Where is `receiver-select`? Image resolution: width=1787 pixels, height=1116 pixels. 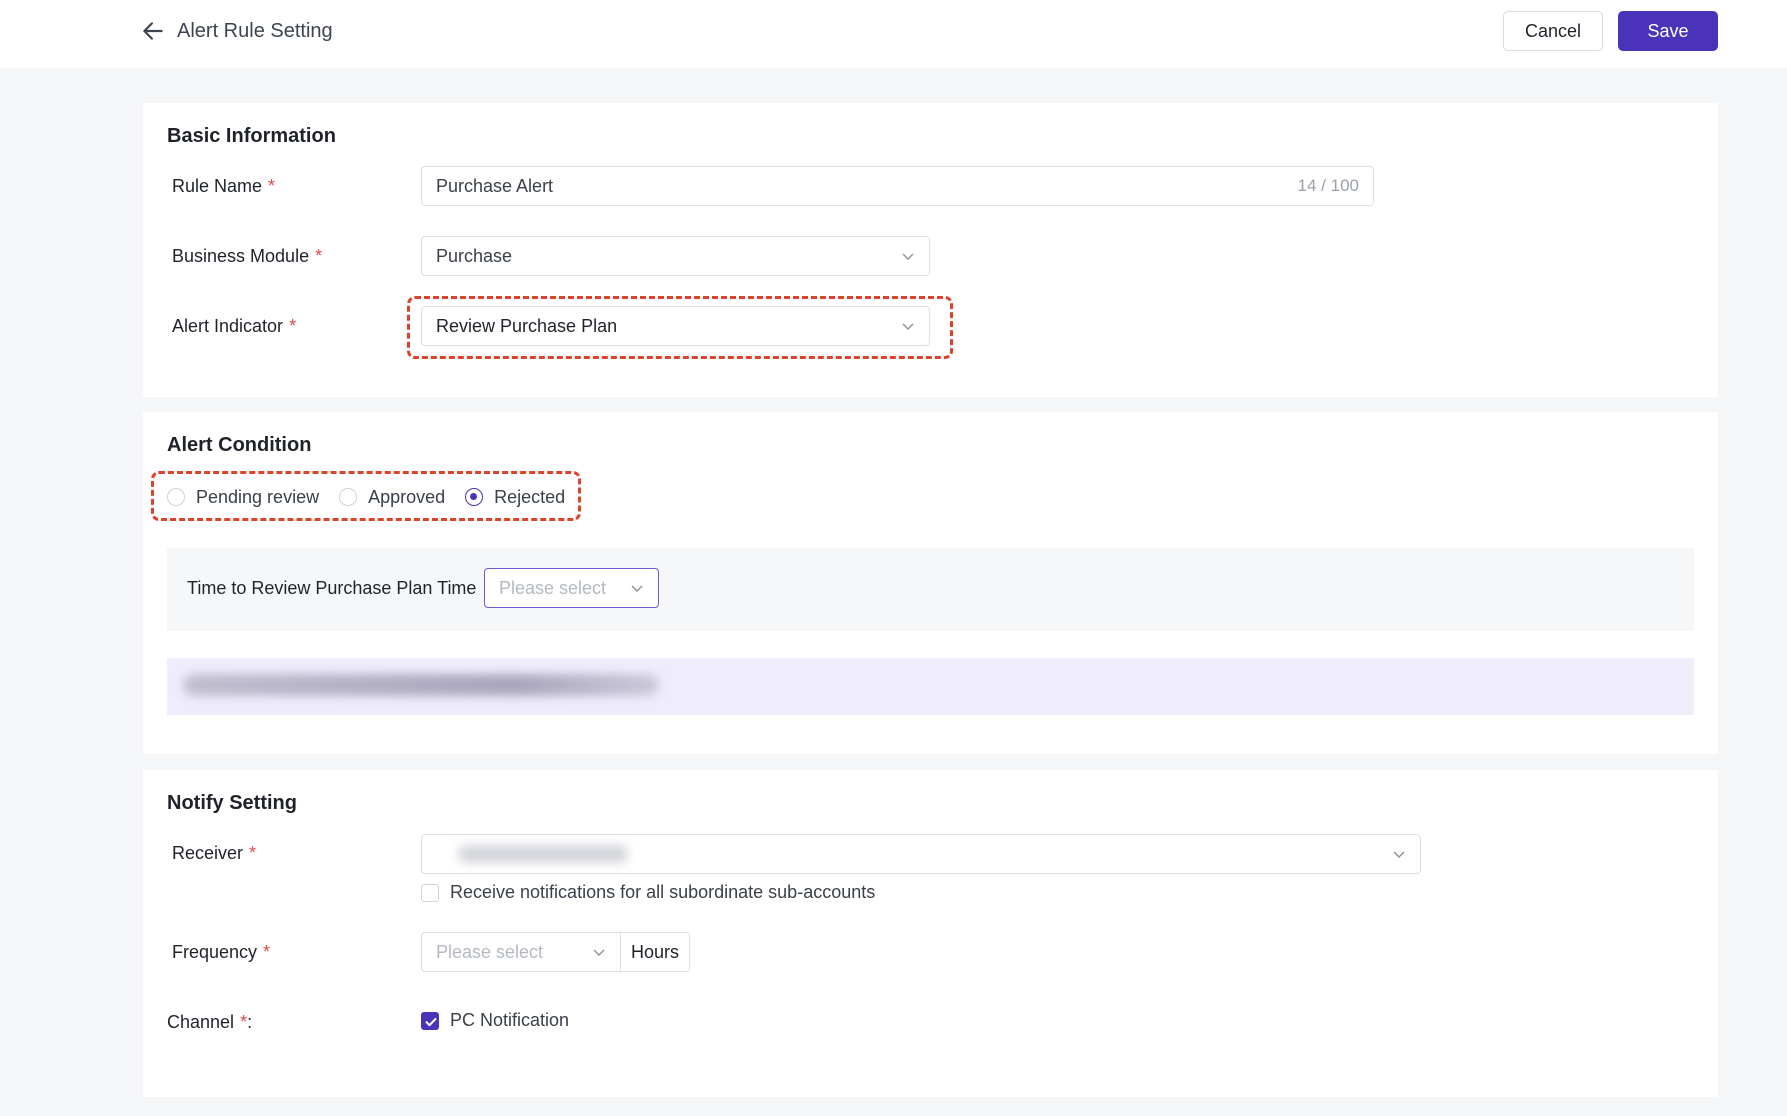 receiver-select is located at coordinates (921, 854).